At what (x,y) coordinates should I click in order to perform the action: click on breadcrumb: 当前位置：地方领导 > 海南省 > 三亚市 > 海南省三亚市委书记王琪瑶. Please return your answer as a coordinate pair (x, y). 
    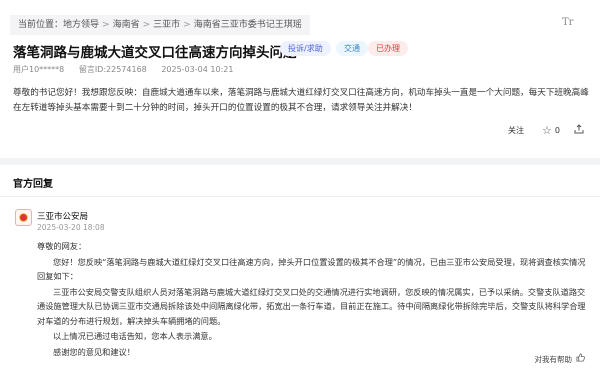
    Looking at the image, I should click on (160, 25).